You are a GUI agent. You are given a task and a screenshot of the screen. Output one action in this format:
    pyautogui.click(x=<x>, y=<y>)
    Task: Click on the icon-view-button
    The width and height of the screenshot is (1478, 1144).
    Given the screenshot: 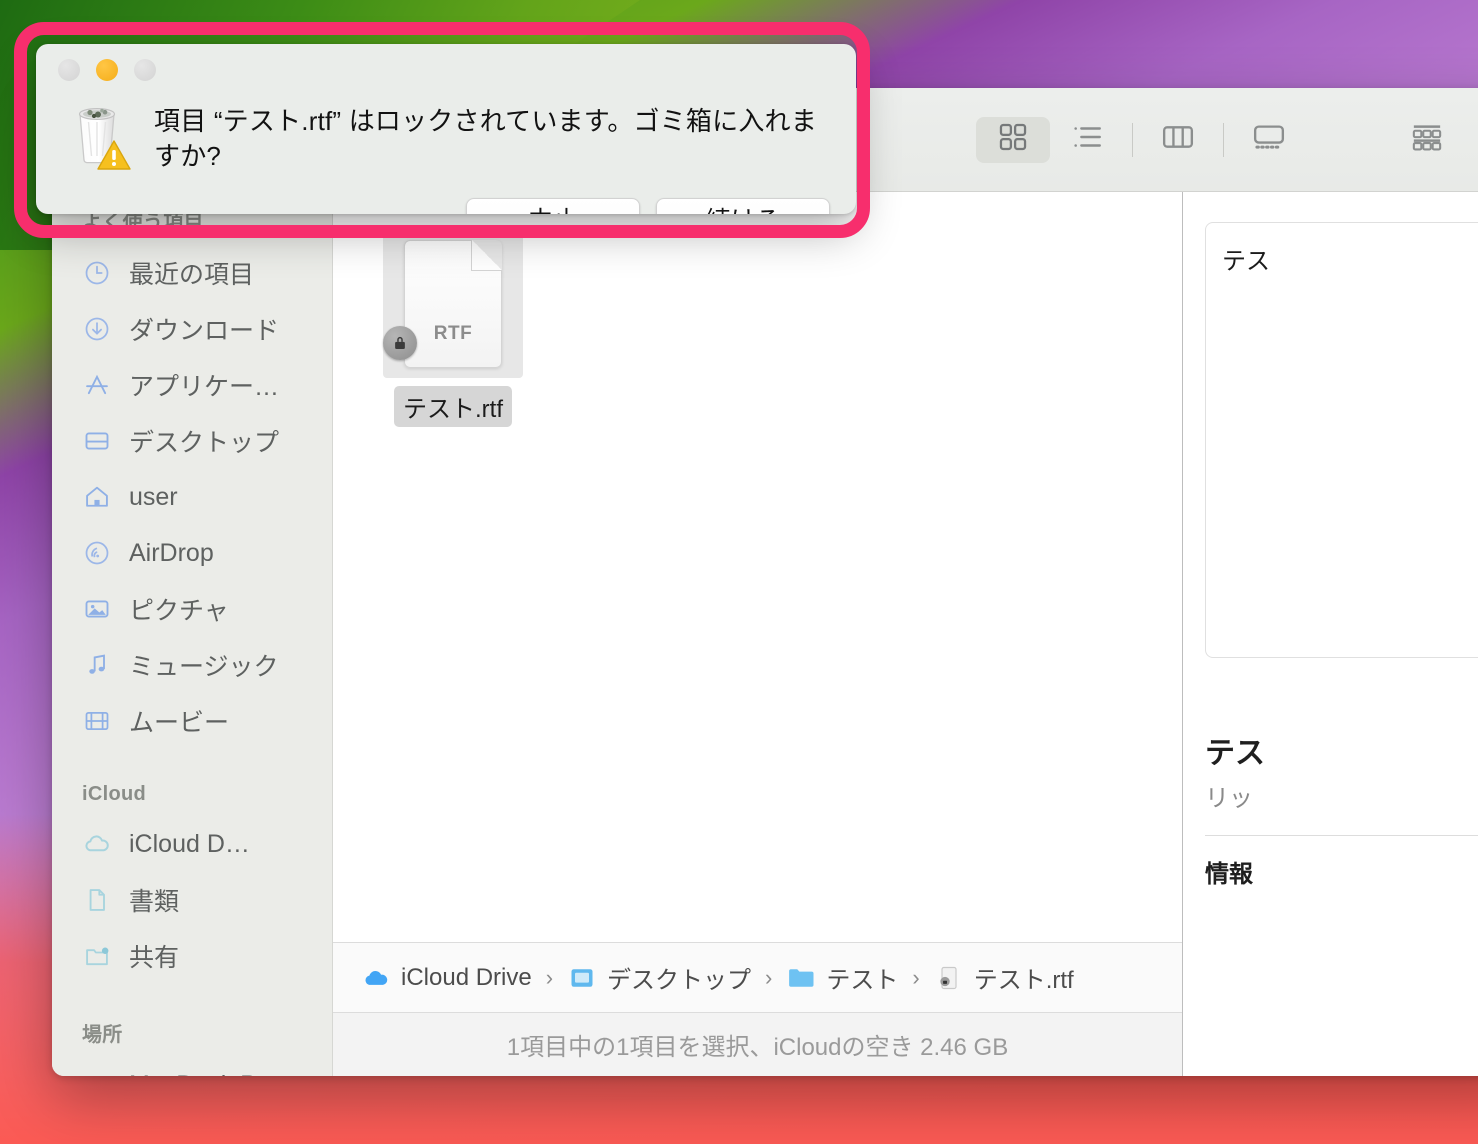 What is the action you would take?
    pyautogui.click(x=1013, y=139)
    